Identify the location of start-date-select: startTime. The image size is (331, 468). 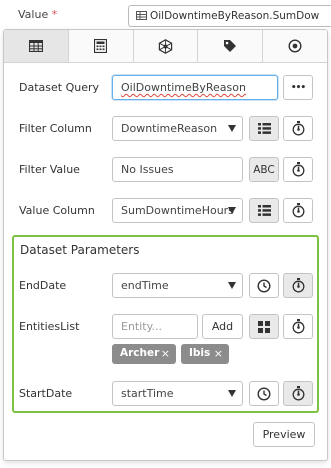
(177, 393).